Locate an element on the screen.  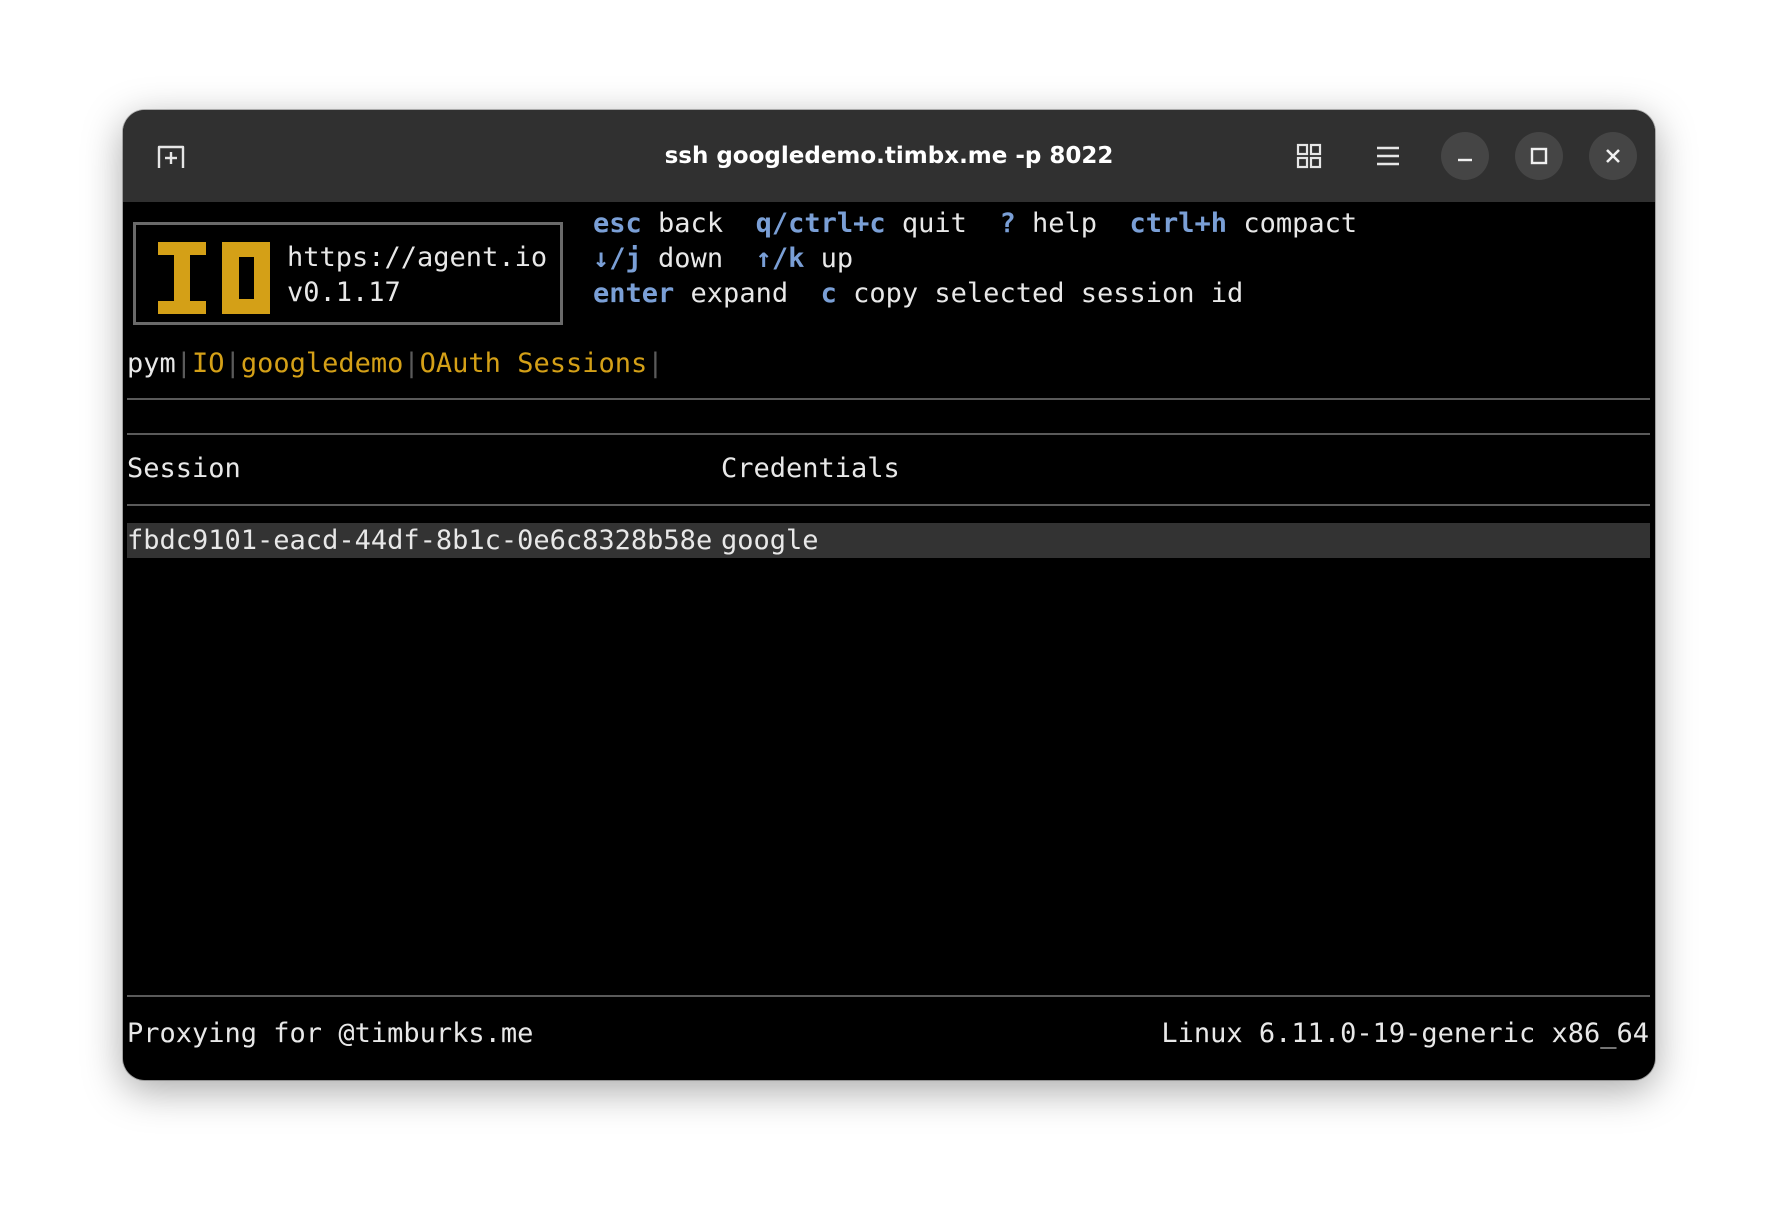
key-up: ↑/k is located at coordinates (780, 258).